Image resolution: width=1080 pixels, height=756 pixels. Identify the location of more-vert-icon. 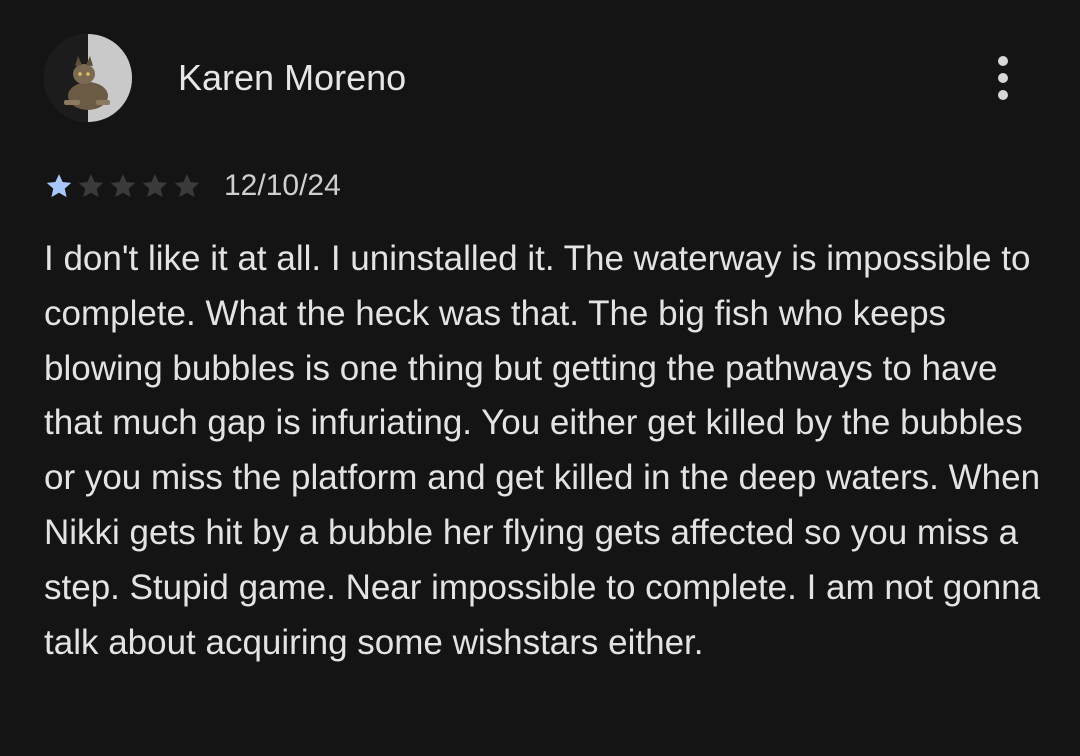
(1003, 61).